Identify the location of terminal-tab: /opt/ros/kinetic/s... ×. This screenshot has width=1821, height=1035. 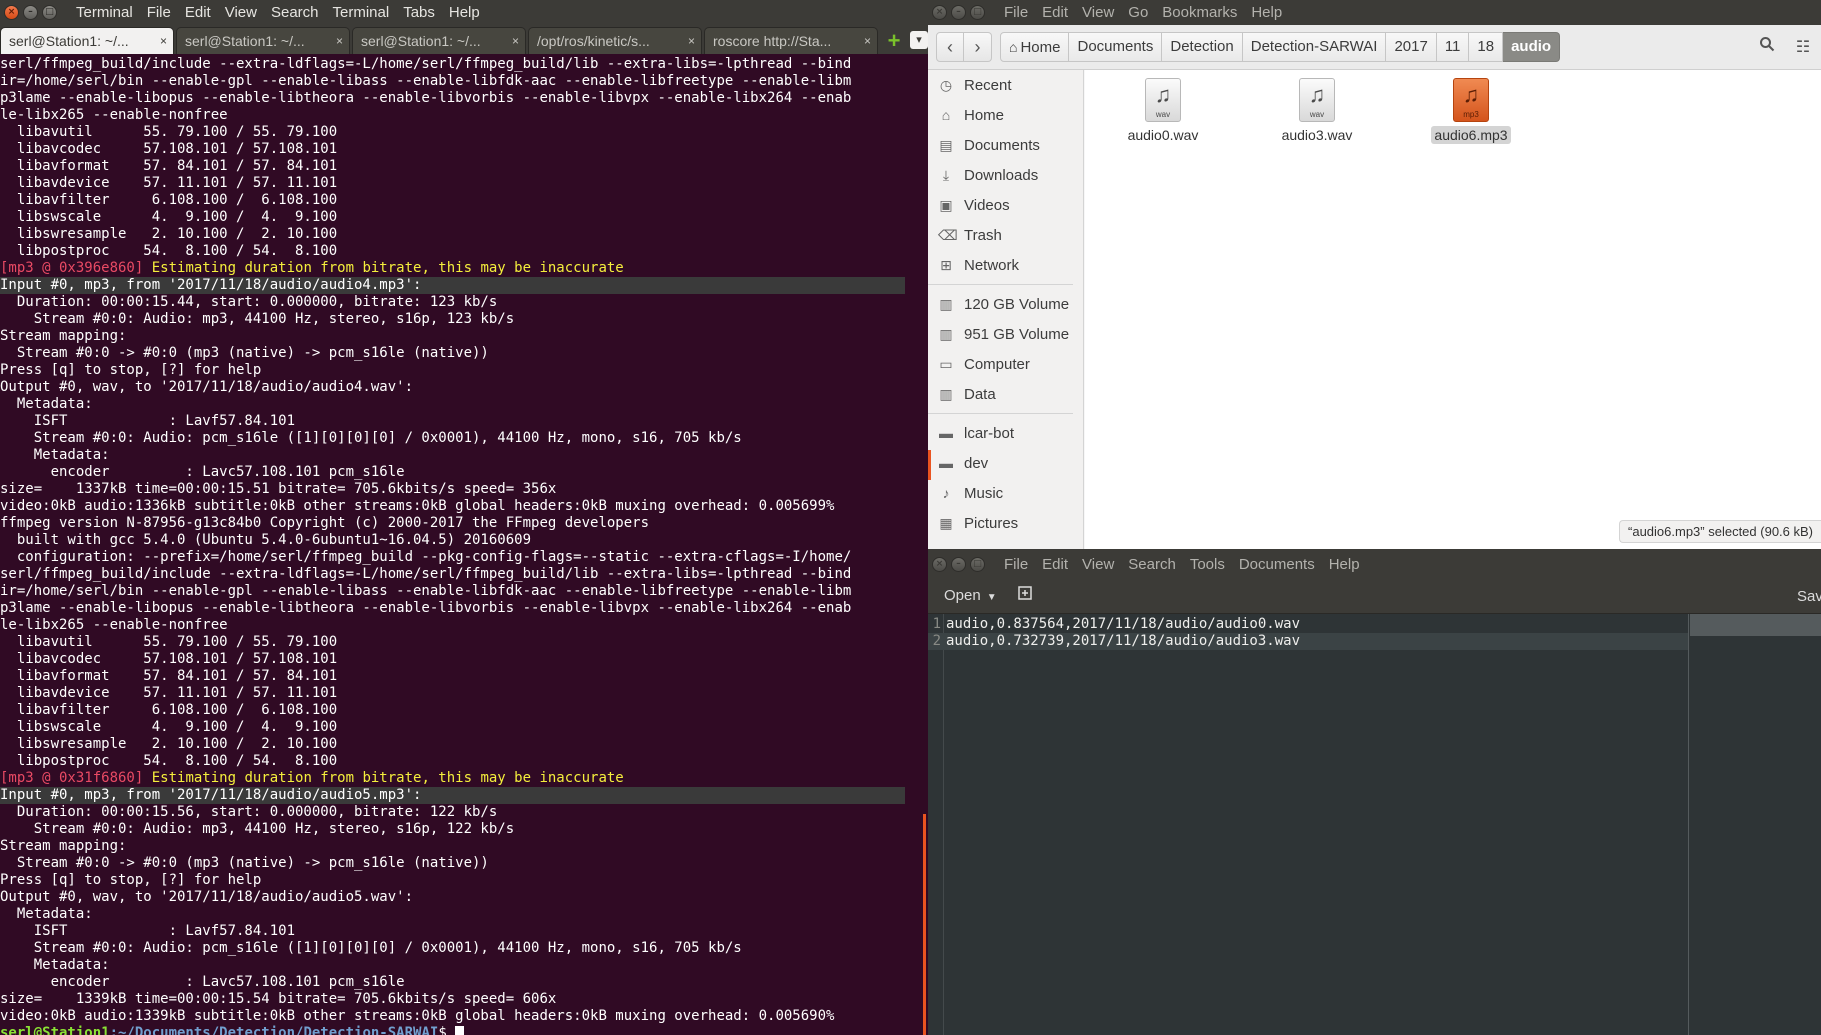
(615, 40).